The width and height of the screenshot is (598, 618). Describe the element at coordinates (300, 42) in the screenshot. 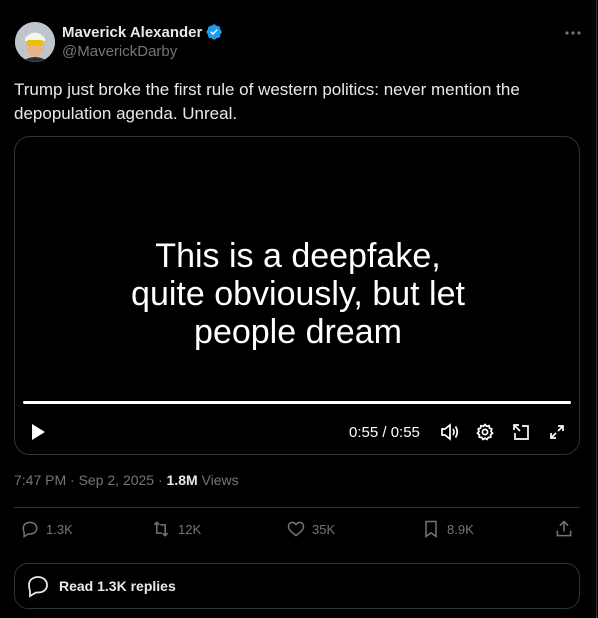

I see `tweet-header: Maverick Alexander @MaverickDarby` at that location.